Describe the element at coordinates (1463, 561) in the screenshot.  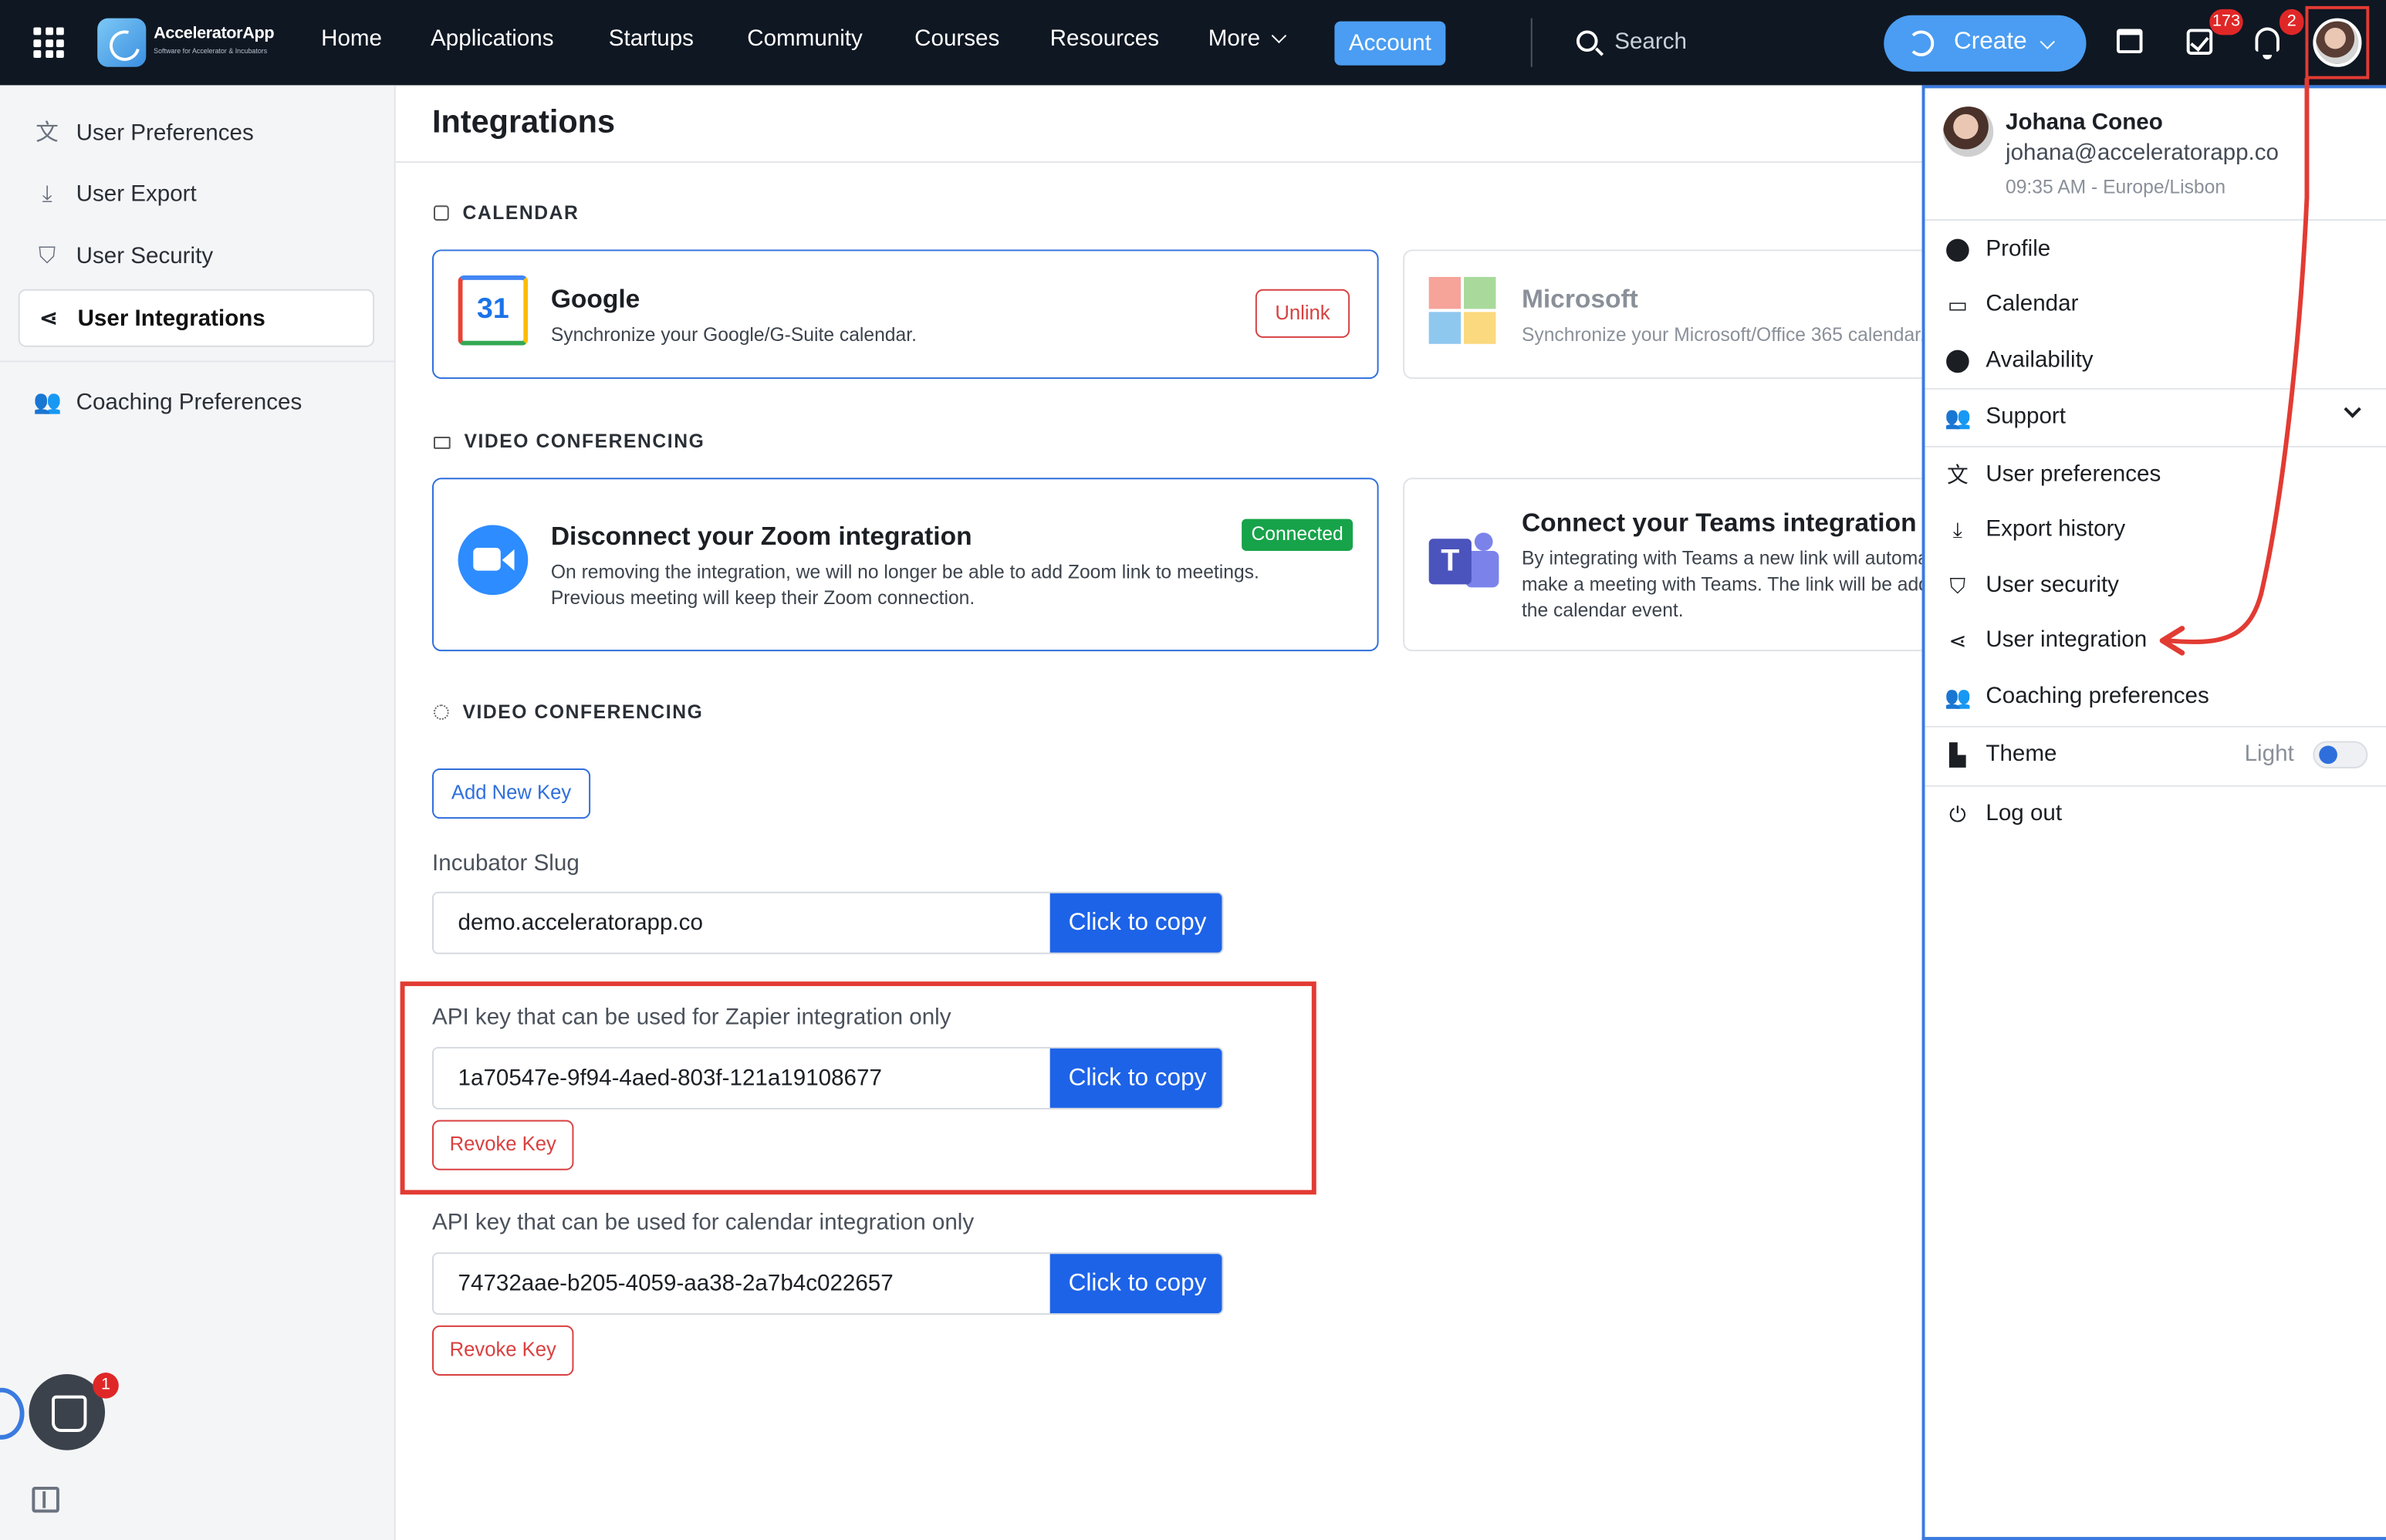
I see `teams-logo-icon: T` at that location.